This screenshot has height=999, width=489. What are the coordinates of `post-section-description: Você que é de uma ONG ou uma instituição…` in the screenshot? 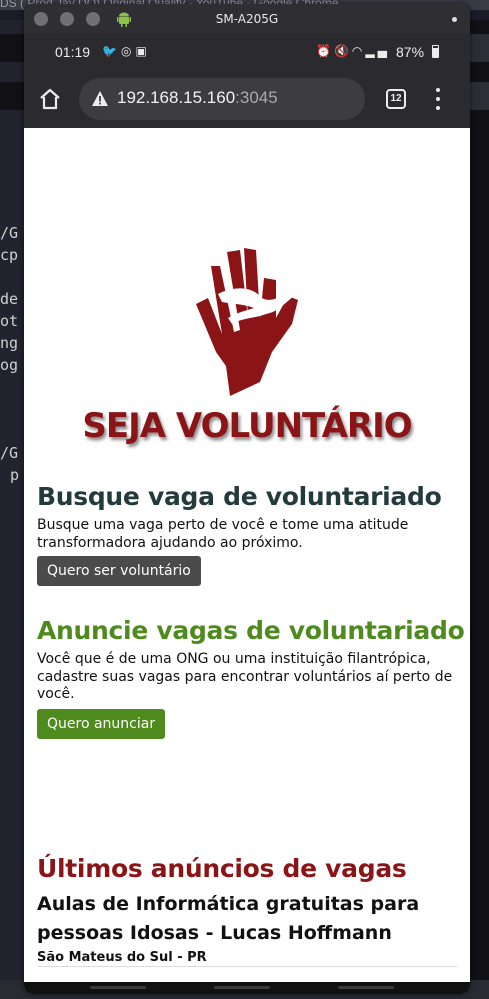 It's located at (245, 676).